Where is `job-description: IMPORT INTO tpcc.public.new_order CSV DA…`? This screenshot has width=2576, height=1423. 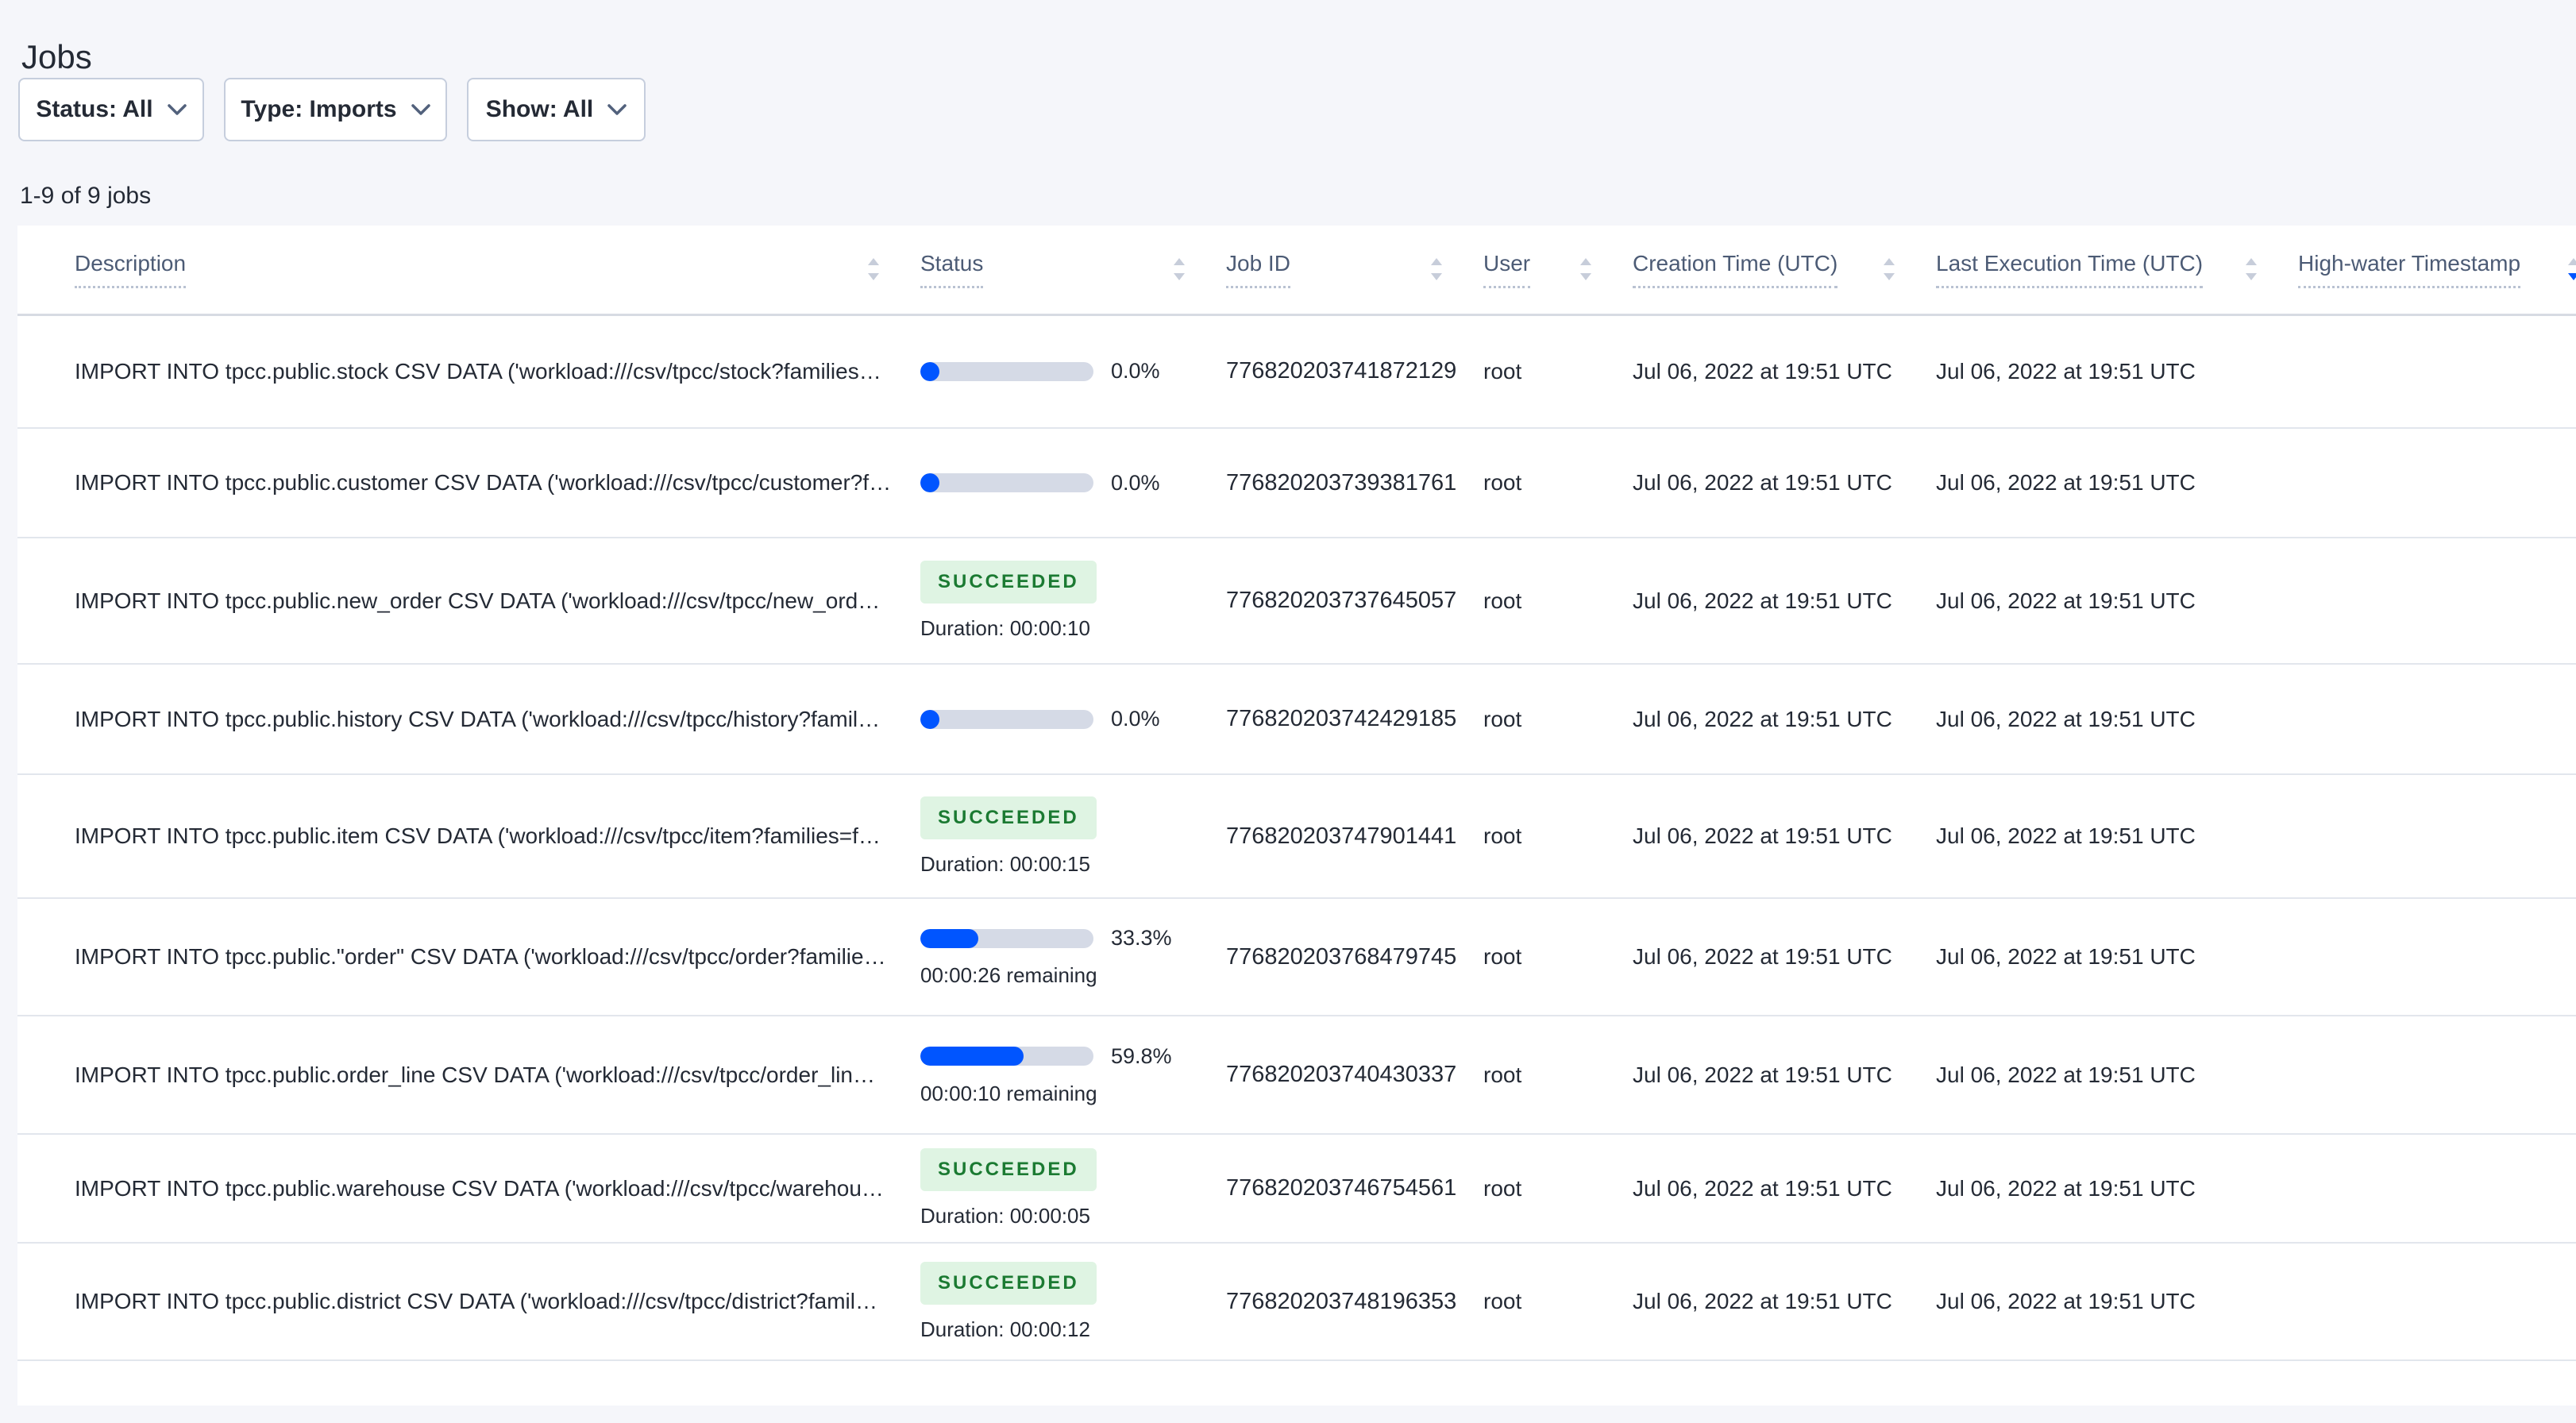
job-description: IMPORT INTO tpcc.public.new_order CSV DA… is located at coordinates (478, 600).